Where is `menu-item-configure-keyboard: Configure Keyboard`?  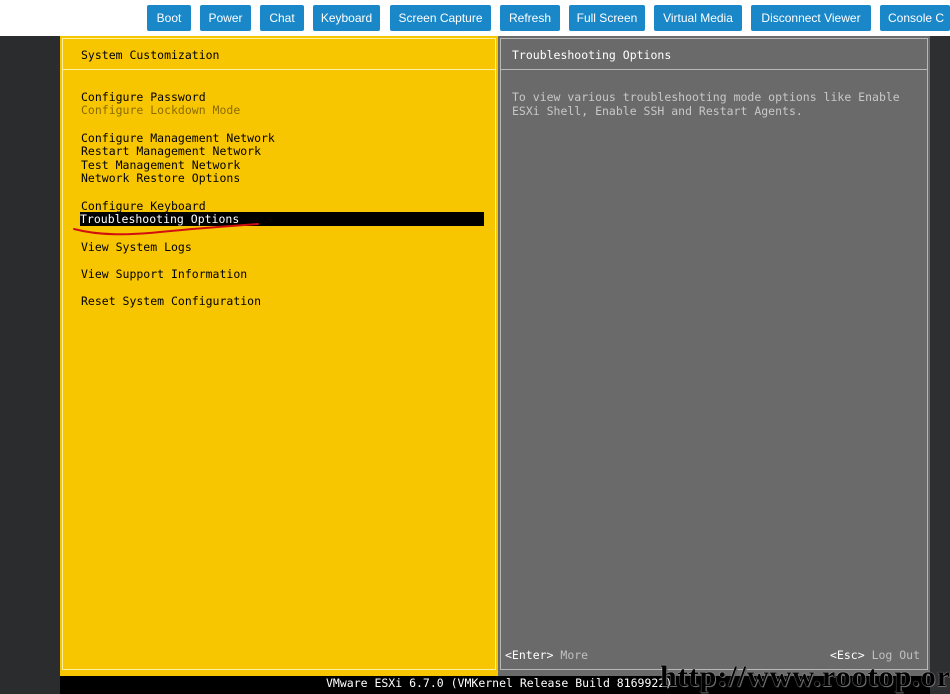
menu-item-configure-keyboard: Configure Keyboard is located at coordinates (143, 206).